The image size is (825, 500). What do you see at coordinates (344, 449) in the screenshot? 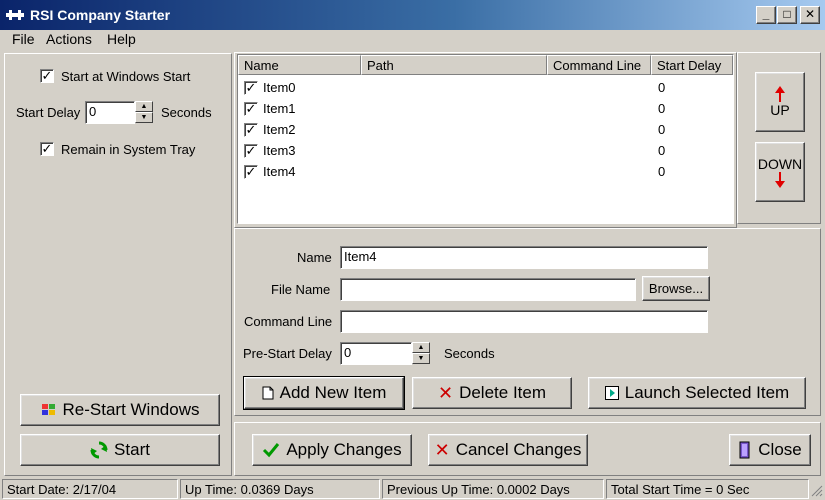
I see `apply-changes-label: Apply Changes` at bounding box center [344, 449].